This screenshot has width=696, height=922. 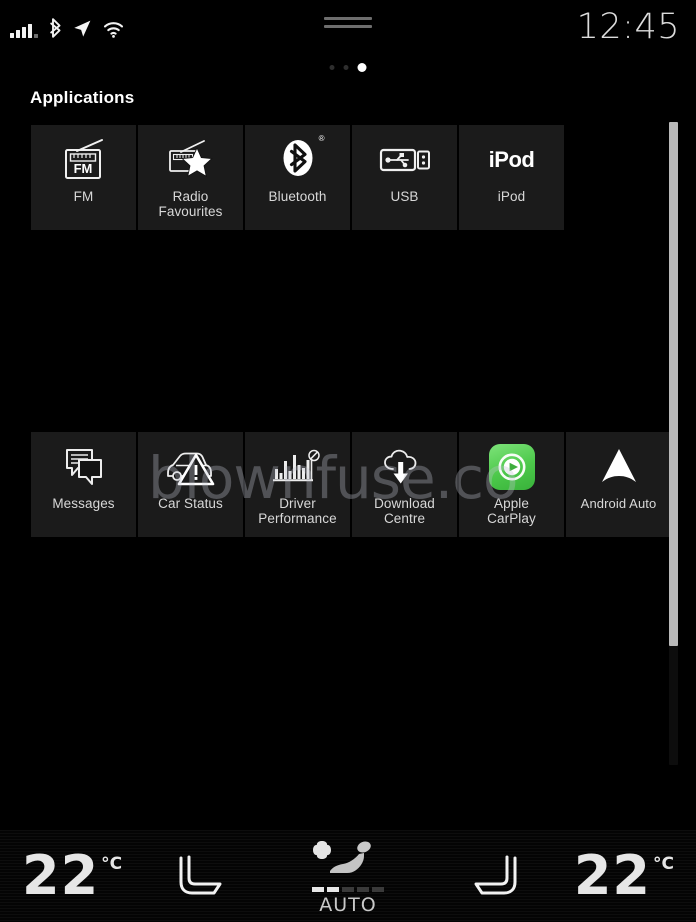 What do you see at coordinates (24, 30) in the screenshot?
I see `signal-strength-icon` at bounding box center [24, 30].